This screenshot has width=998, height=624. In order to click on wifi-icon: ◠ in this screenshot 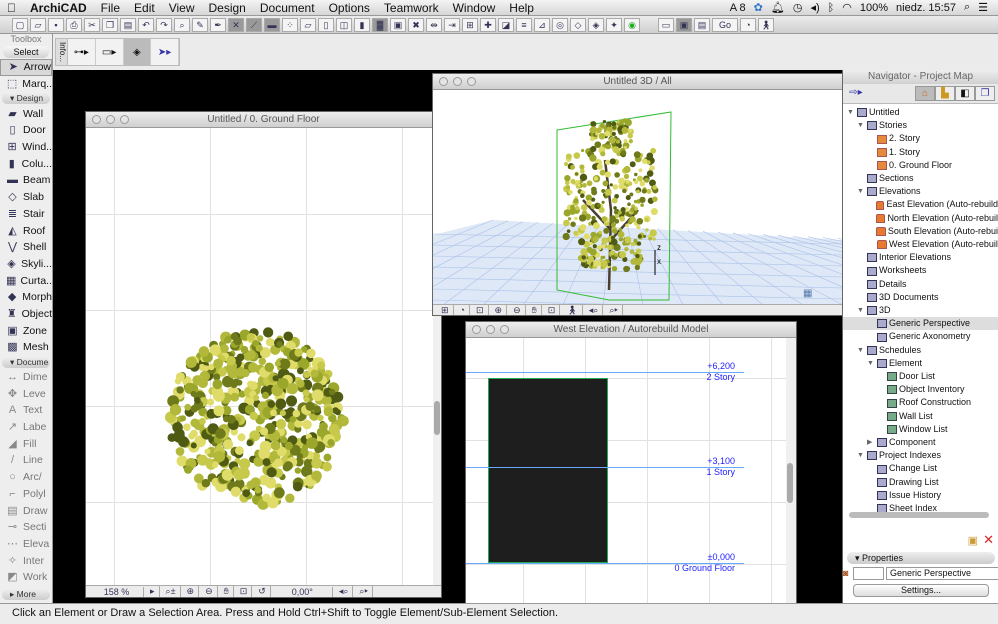, I will do `click(847, 7)`.